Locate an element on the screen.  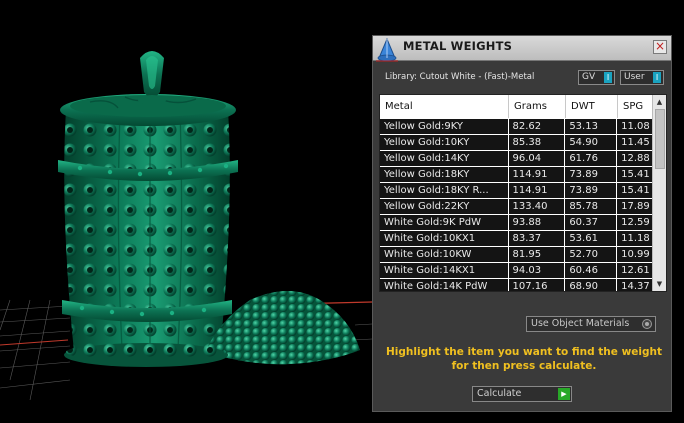
gv-toggle: GV I is located at coordinates (596, 77).